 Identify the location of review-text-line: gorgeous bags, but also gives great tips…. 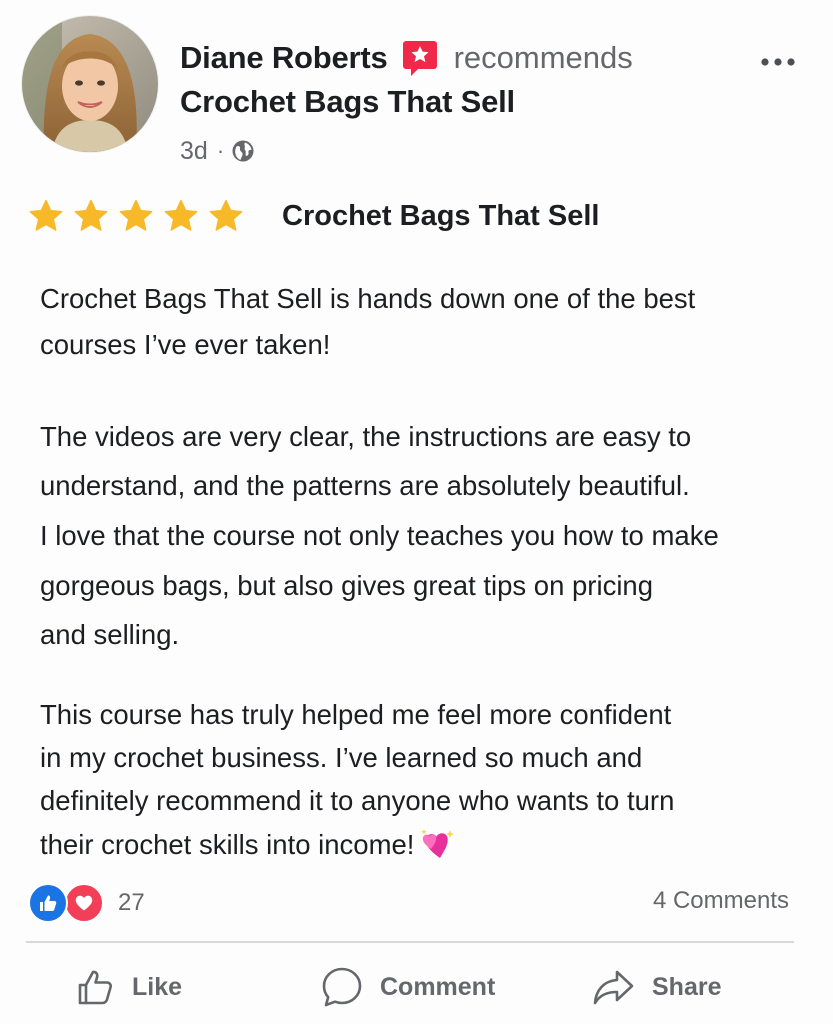
(347, 585).